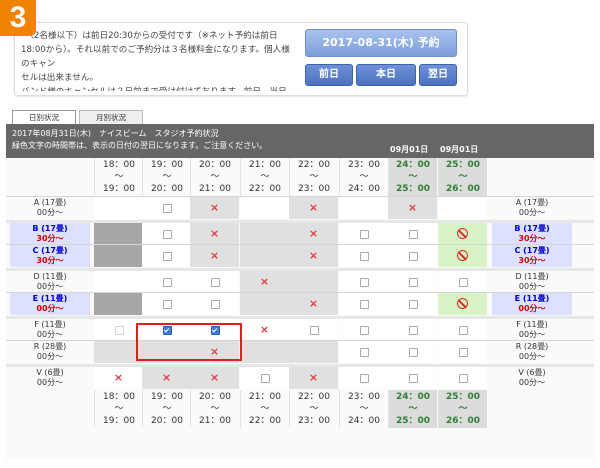  Describe the element at coordinates (462, 177) in the screenshot. I see `top-time-slot-7: 25：00 〜 26：00` at that location.